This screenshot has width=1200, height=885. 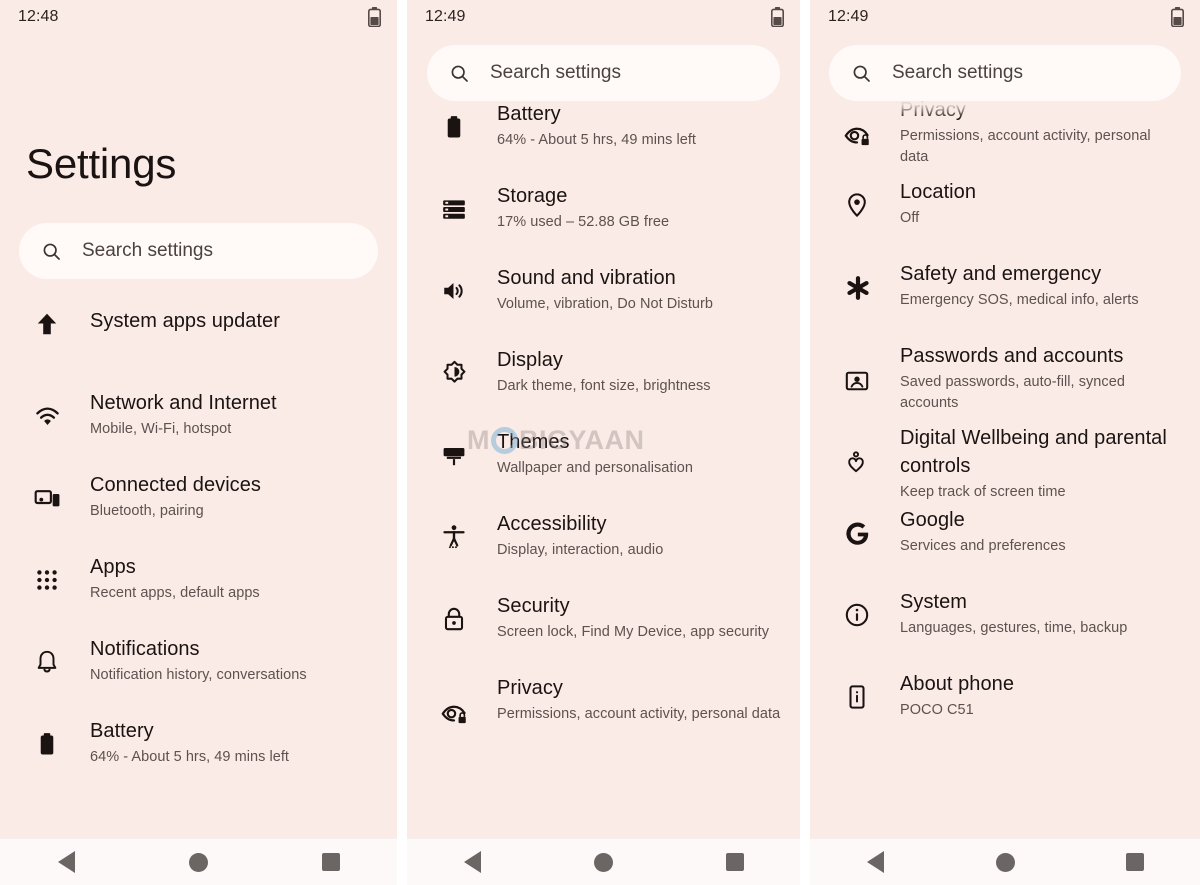 What do you see at coordinates (533, 606) in the screenshot?
I see `settings-row-title: Security` at bounding box center [533, 606].